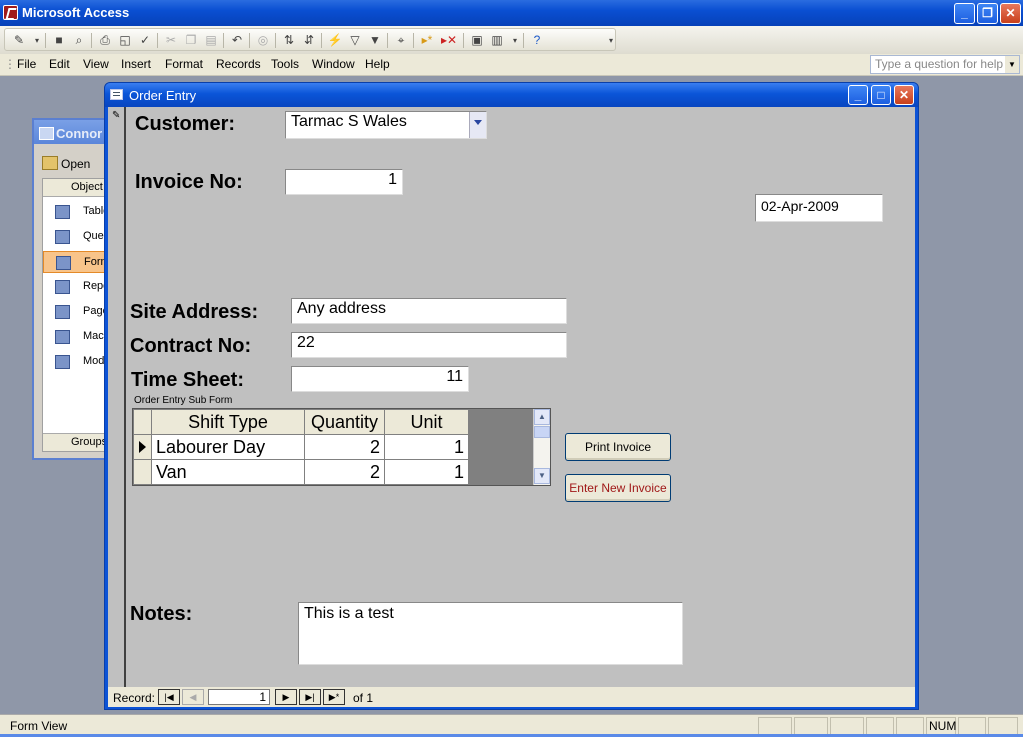  I want to click on invoice-label: Invoice No:, so click(189, 182).